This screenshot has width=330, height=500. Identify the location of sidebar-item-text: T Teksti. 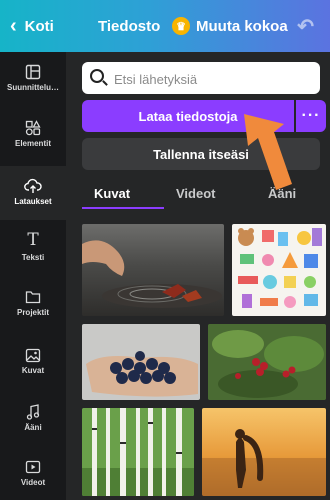
(33, 250).